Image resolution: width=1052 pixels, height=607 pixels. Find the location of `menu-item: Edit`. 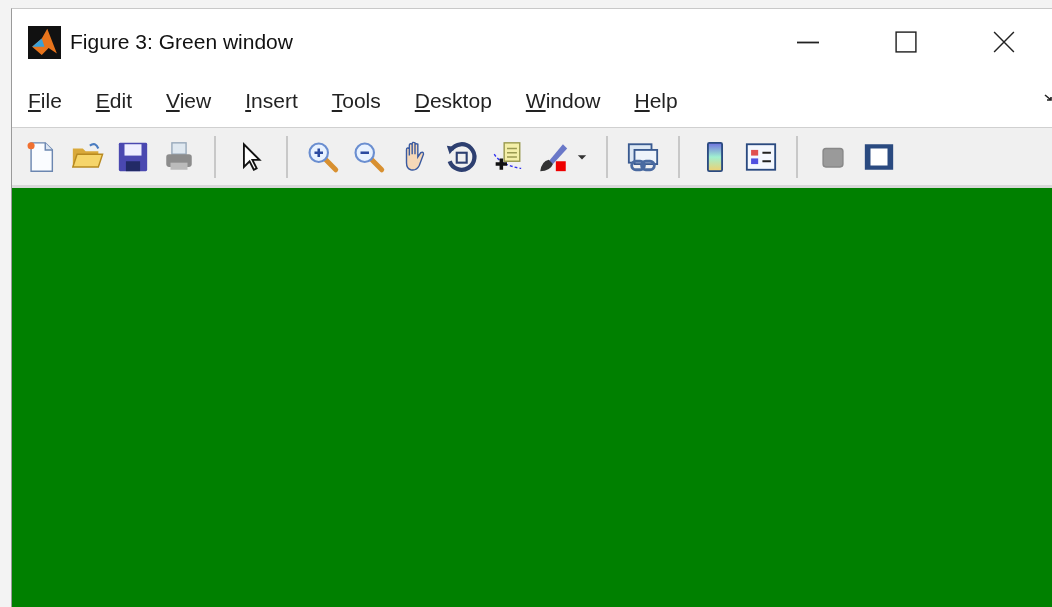

menu-item: Edit is located at coordinates (114, 101).